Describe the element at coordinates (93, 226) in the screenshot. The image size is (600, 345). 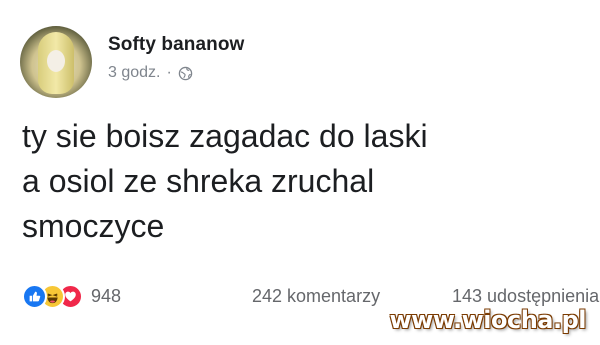
I see `post-text-line: smoczyce` at that location.